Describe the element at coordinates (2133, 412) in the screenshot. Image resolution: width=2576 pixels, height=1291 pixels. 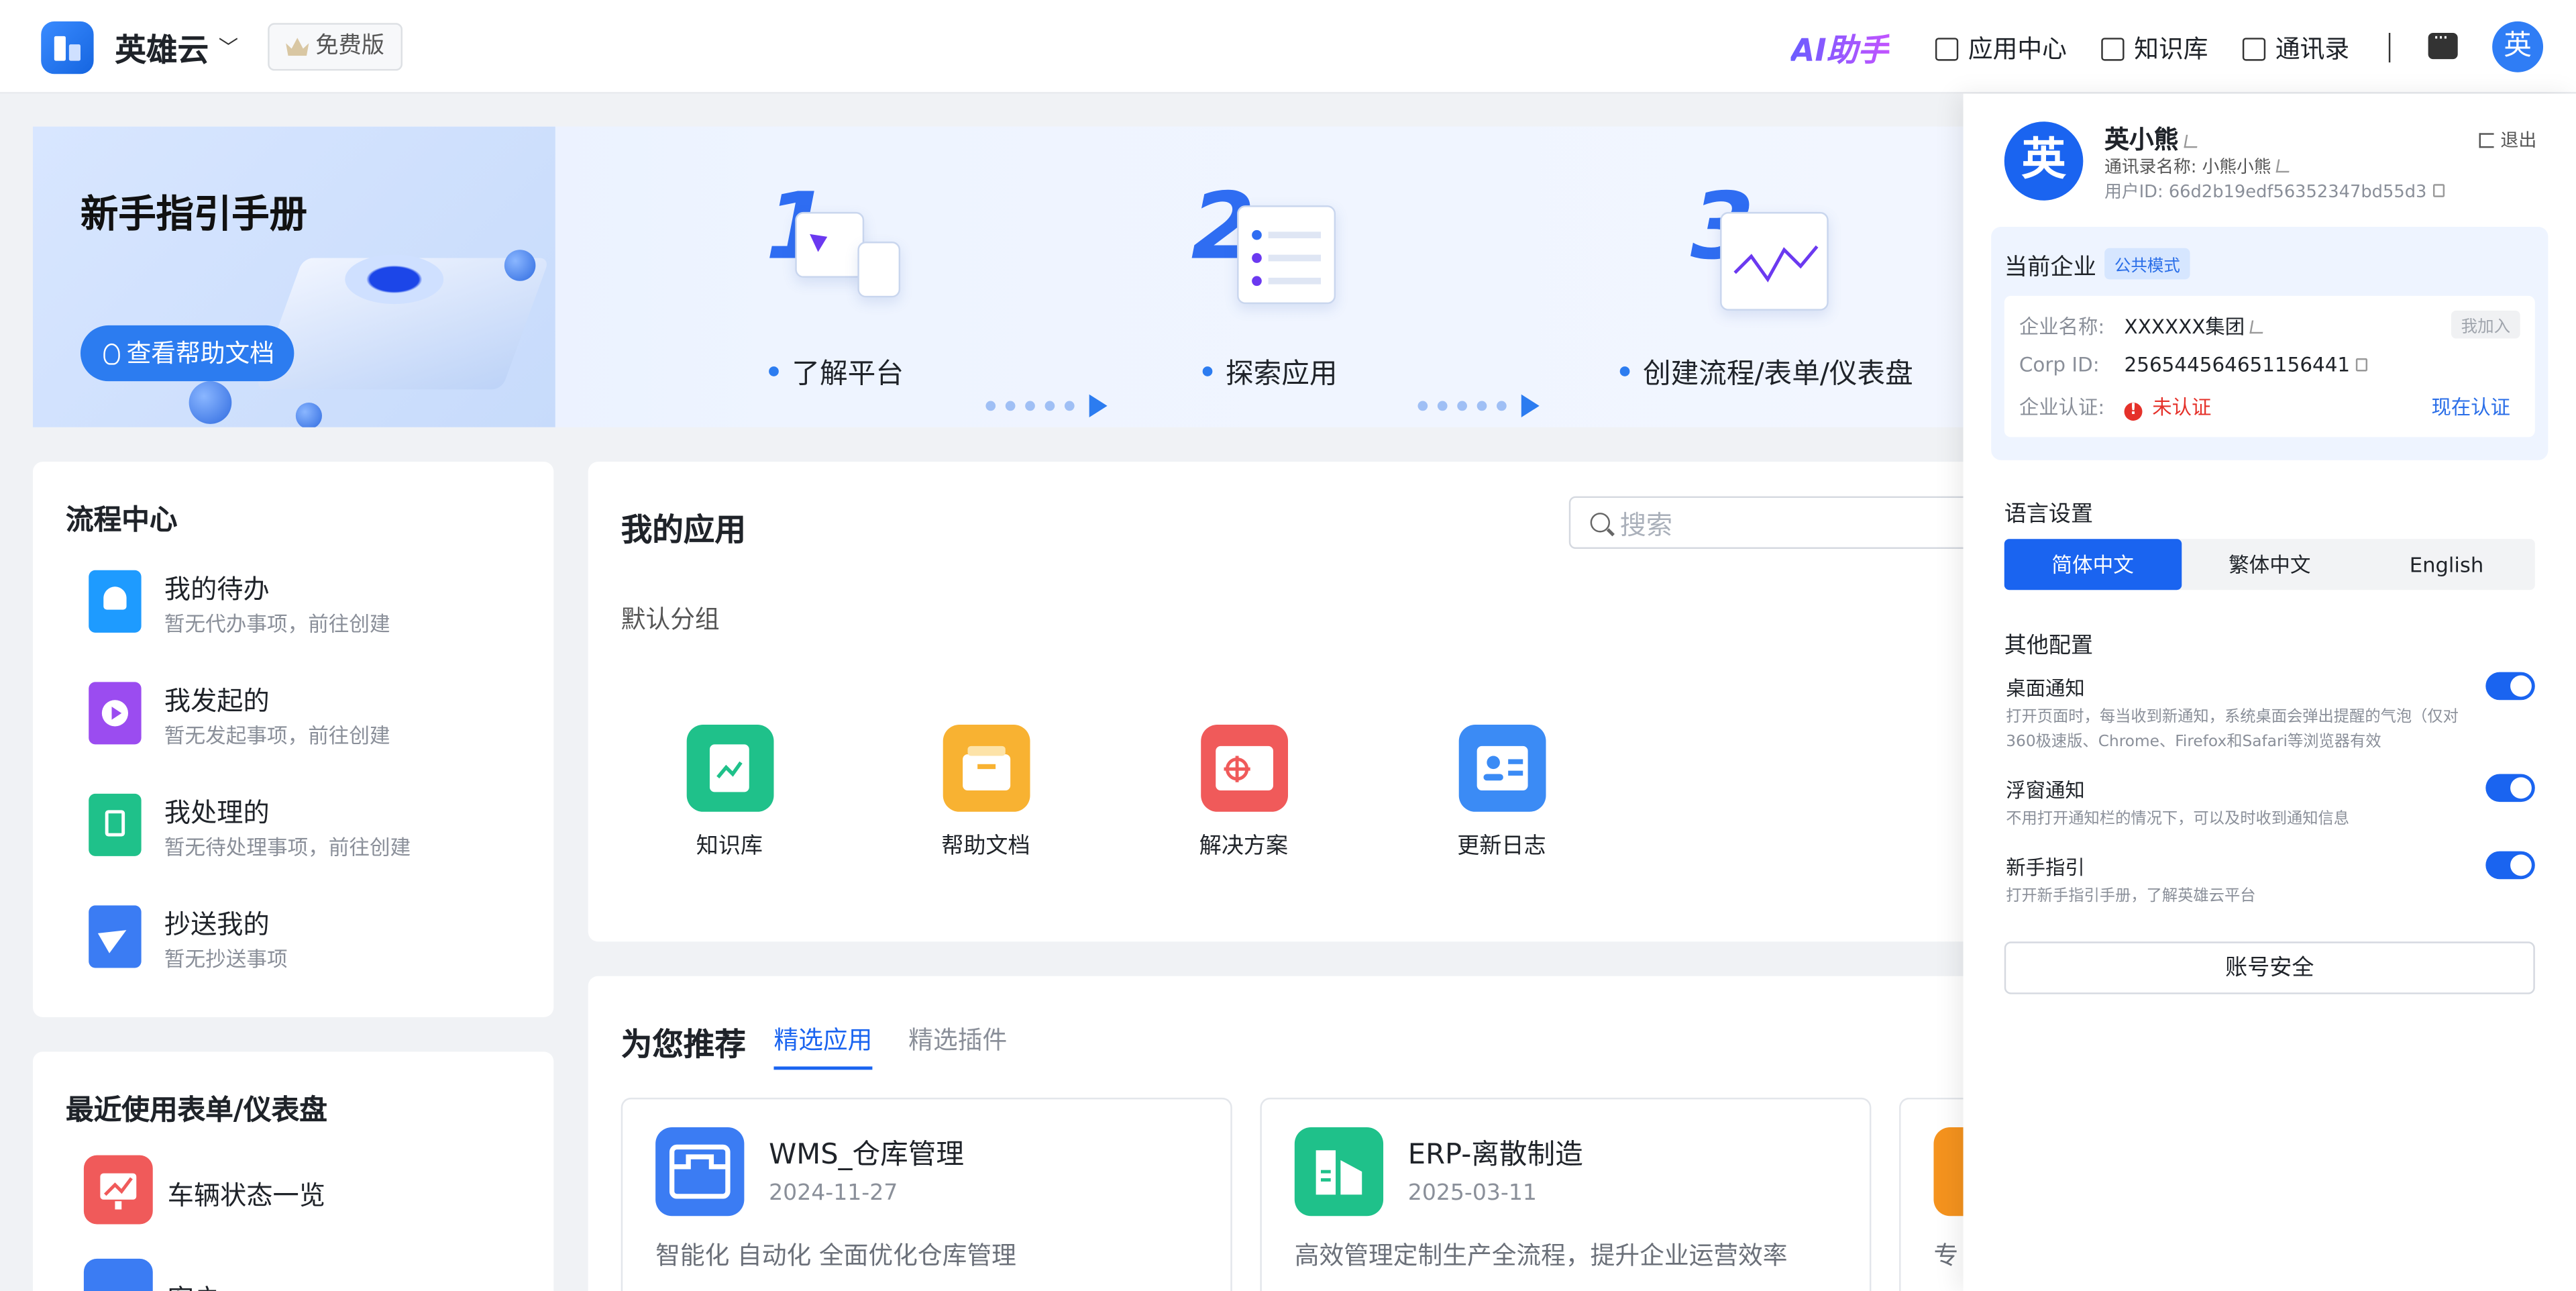
I see `warning-icon: !` at that location.